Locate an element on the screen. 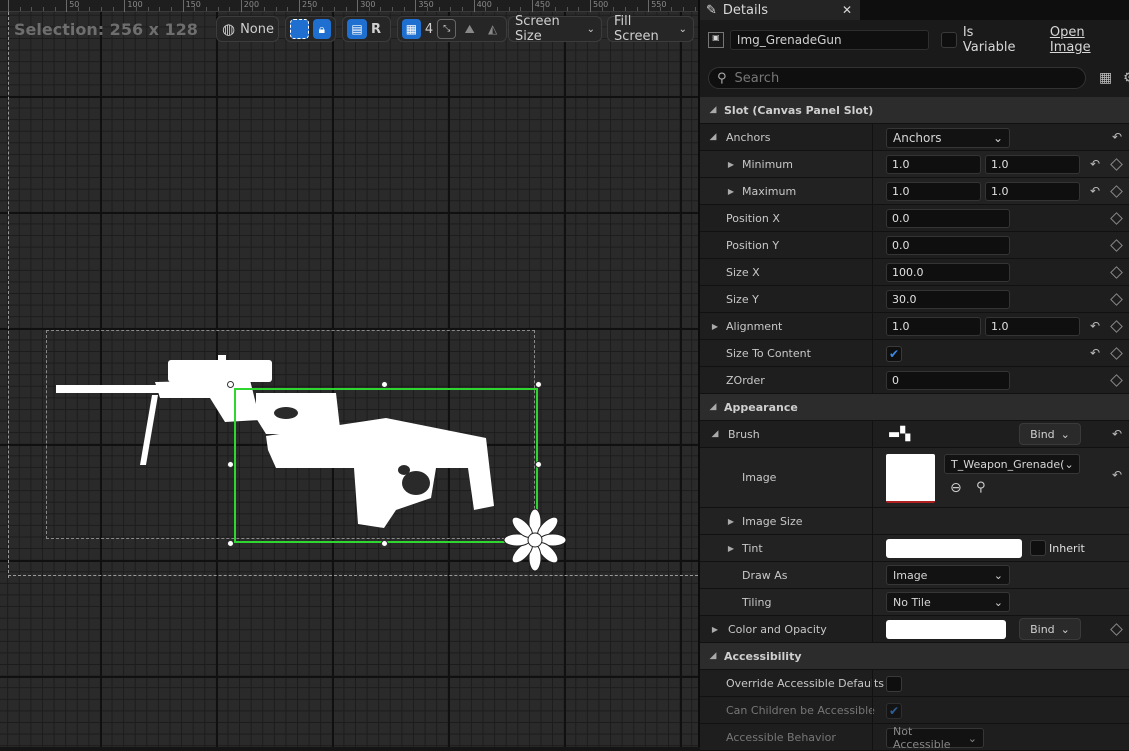 The height and width of the screenshot is (751, 1129). anchors-dropdown: Anchors ⌄ is located at coordinates (948, 137).